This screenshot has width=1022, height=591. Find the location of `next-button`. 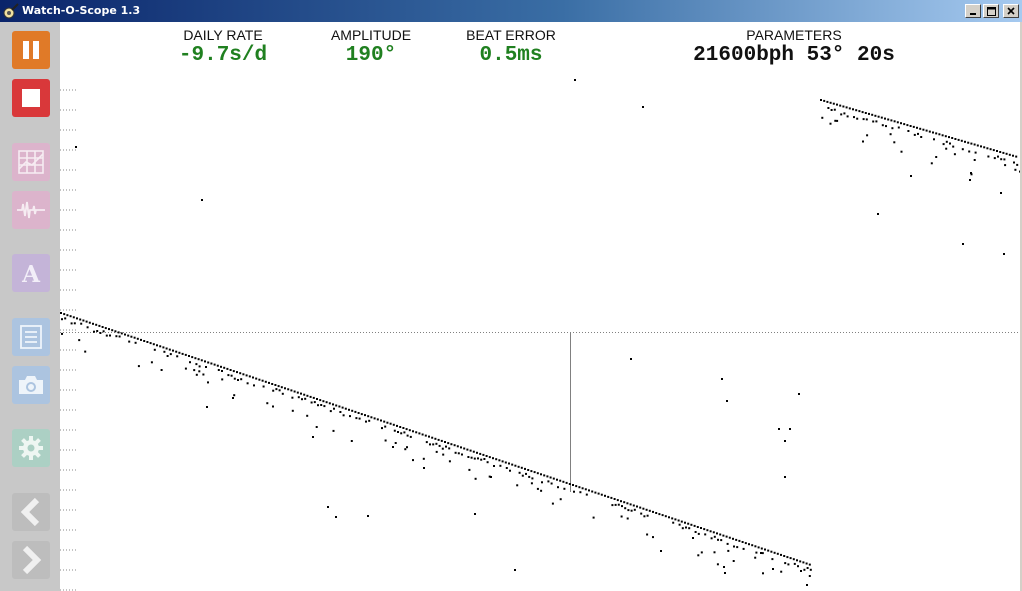

next-button is located at coordinates (31, 560).